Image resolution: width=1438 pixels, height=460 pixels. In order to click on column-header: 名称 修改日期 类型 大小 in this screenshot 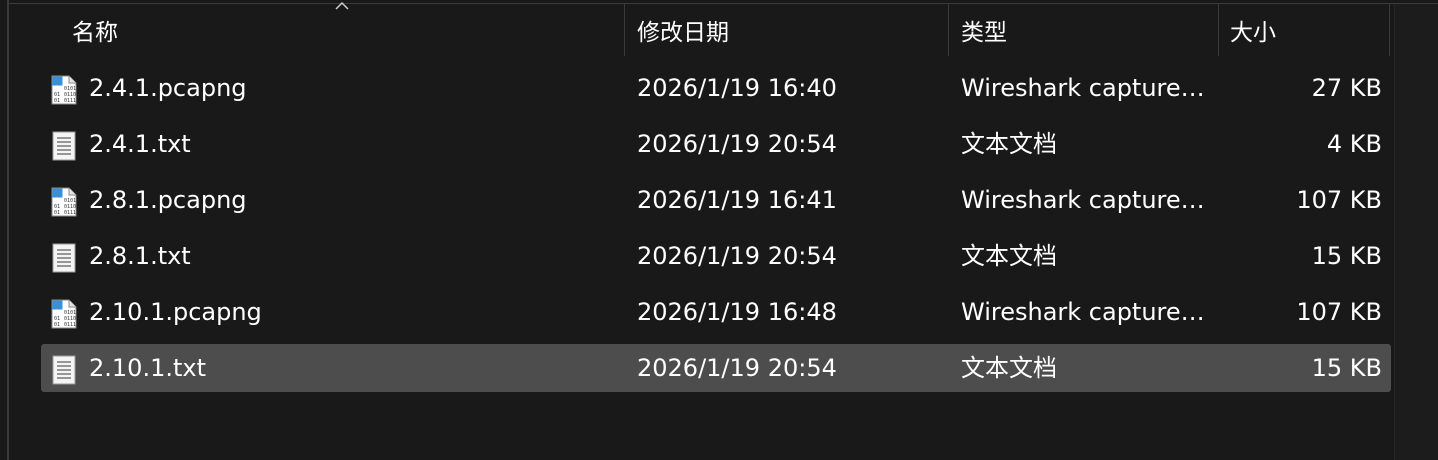, I will do `click(701, 30)`.